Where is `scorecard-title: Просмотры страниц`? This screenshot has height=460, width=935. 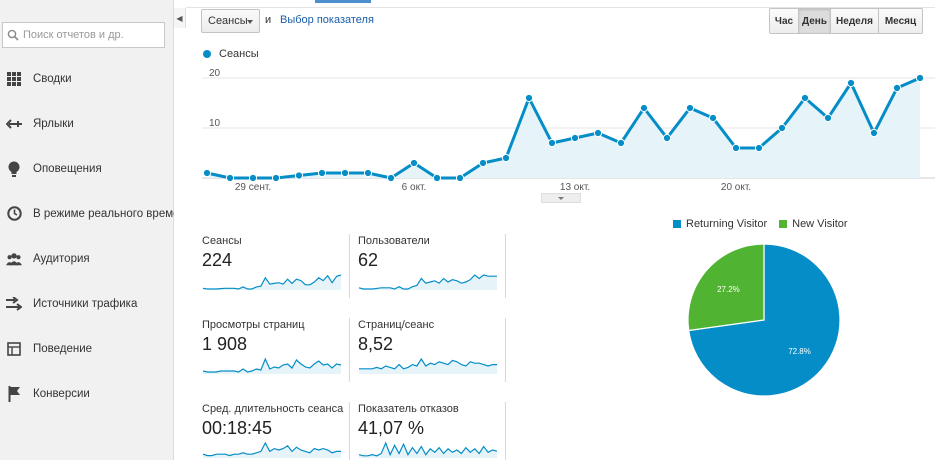
scorecard-title: Просмотры страниц is located at coordinates (253, 325).